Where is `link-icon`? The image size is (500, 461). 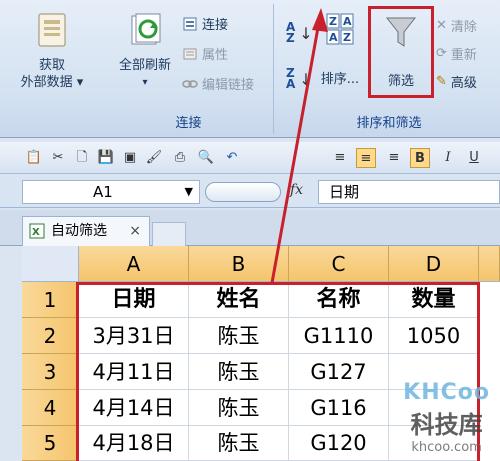
link-icon is located at coordinates (190, 83).